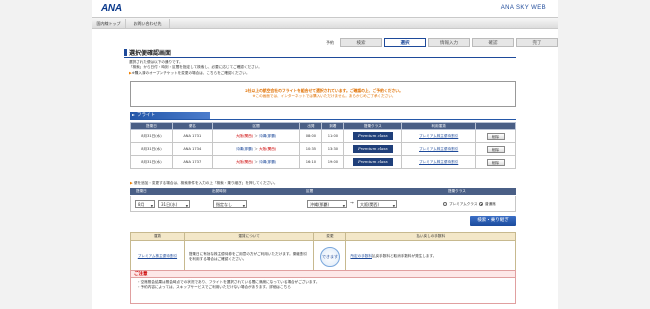 Image resolution: width=650 pixels, height=309 pixels. Describe the element at coordinates (169, 204) in the screenshot. I see `day-value: 31日(水)` at that location.